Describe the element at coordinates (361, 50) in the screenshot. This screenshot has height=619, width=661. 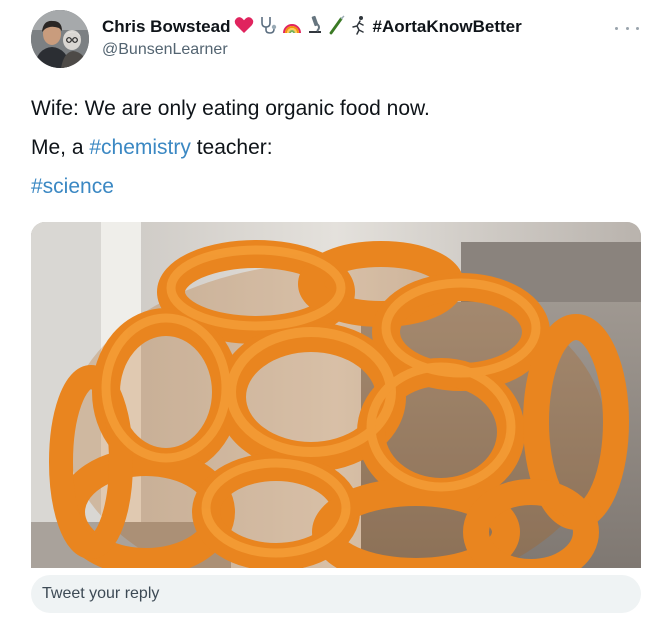
I see `user-handle: @BunsenLearner` at that location.